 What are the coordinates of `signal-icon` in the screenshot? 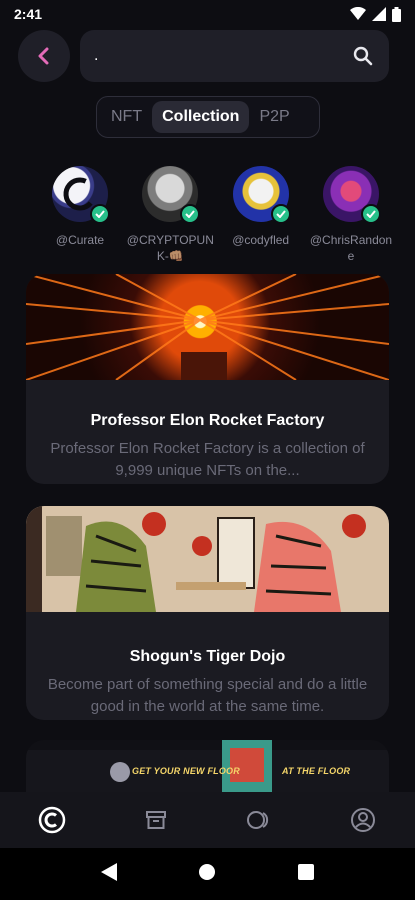 It's located at (379, 14).